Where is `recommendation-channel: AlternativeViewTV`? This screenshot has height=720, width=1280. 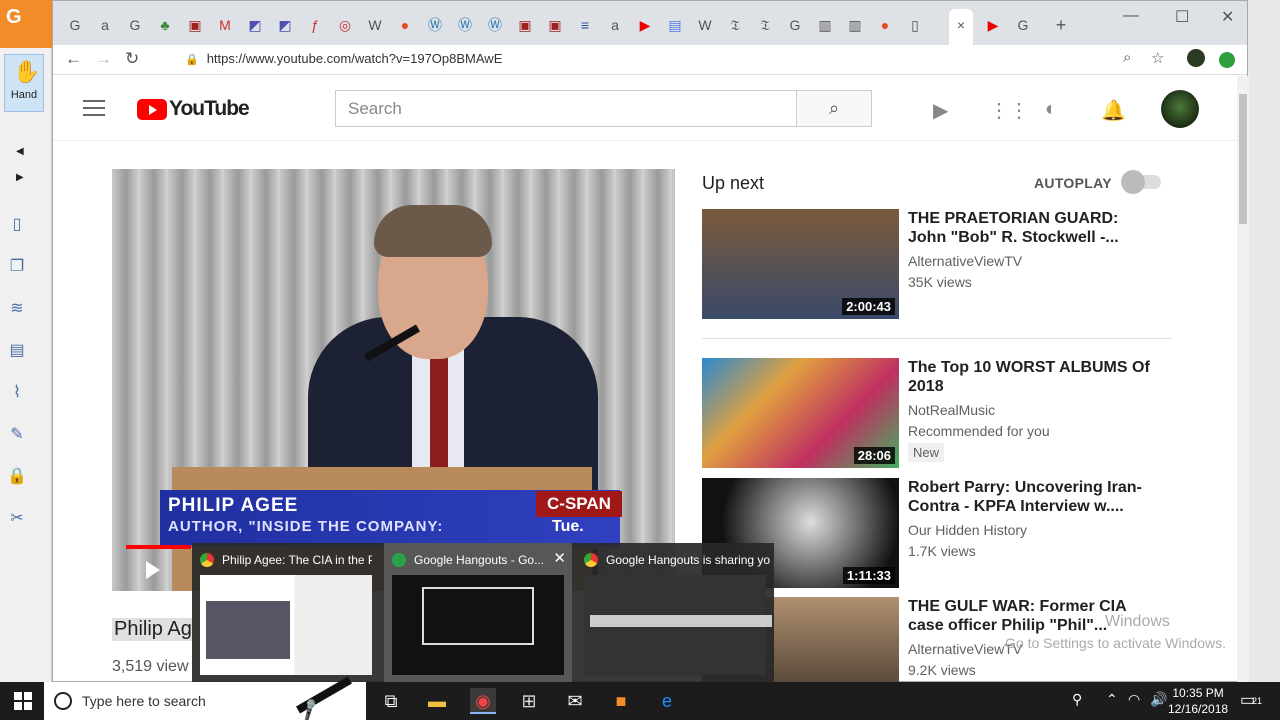 recommendation-channel: AlternativeViewTV is located at coordinates (965, 261).